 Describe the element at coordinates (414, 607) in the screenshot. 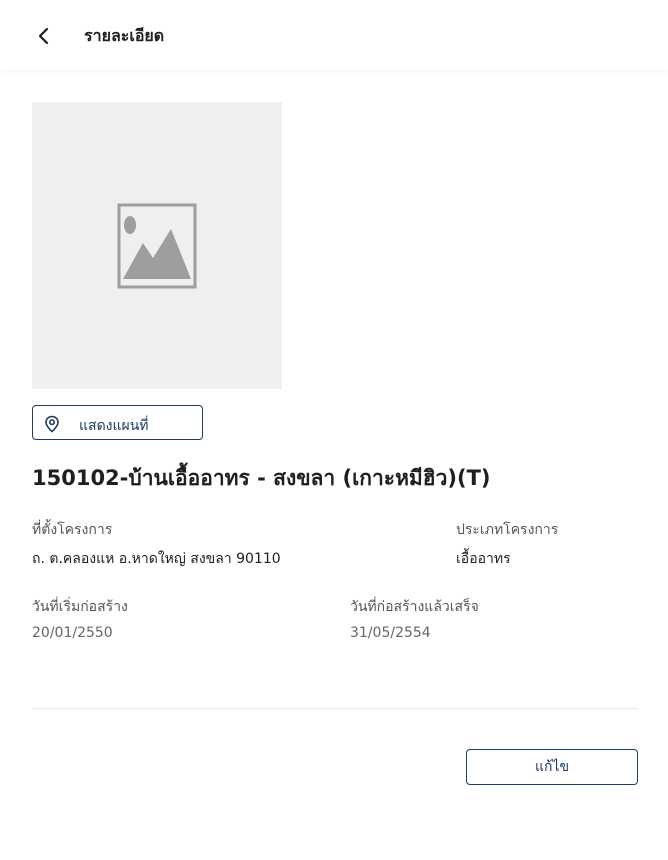

I see `end-date-label: วันที่ก่อสร้างแล้วเสร็จ` at that location.